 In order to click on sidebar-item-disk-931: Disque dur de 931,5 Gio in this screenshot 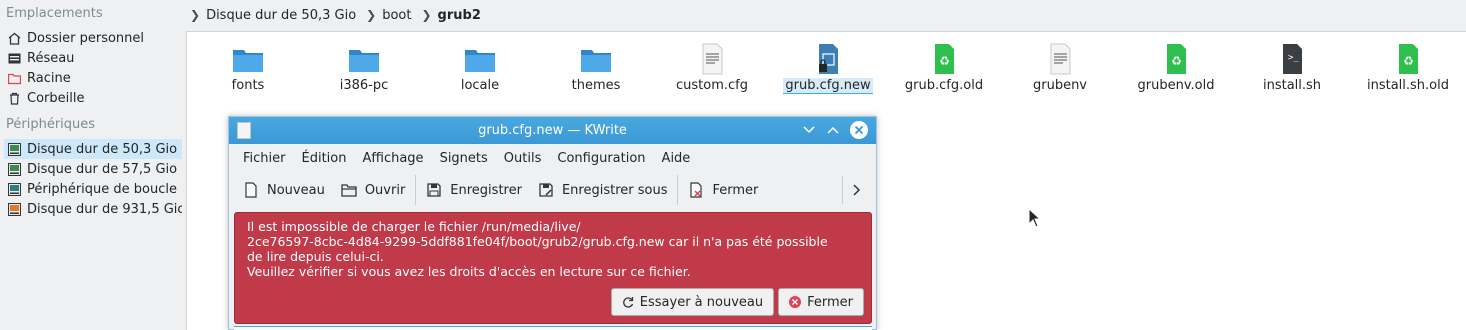, I will do `click(93, 209)`.